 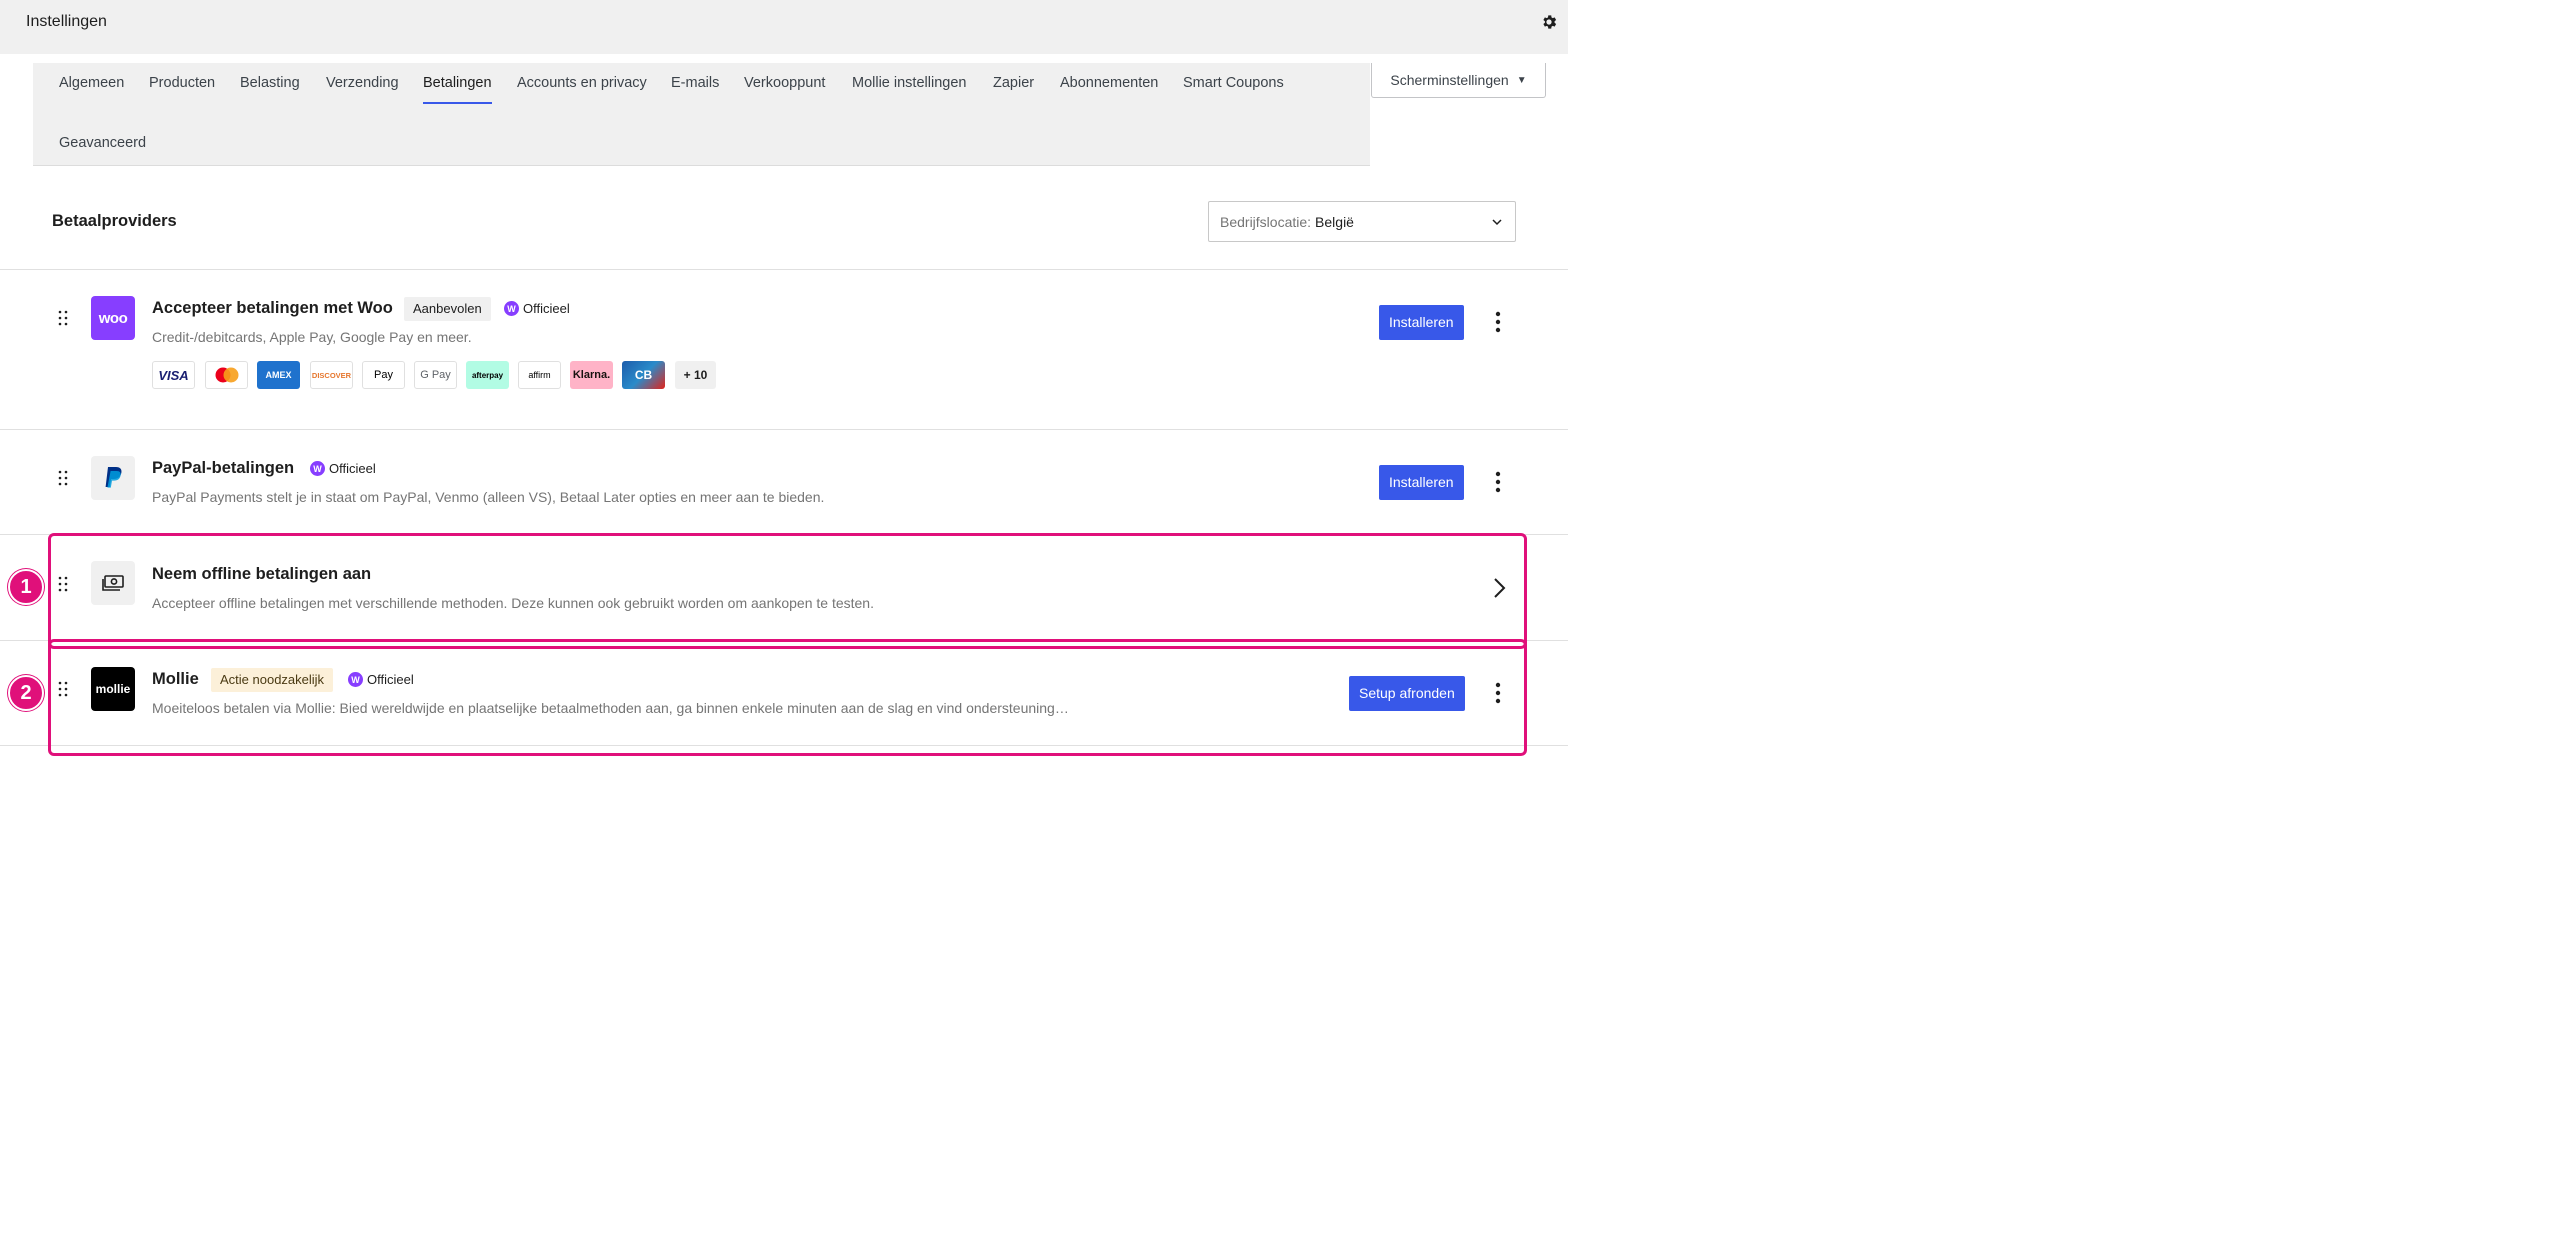 I want to click on paypal-logo, so click(x=113, y=478).